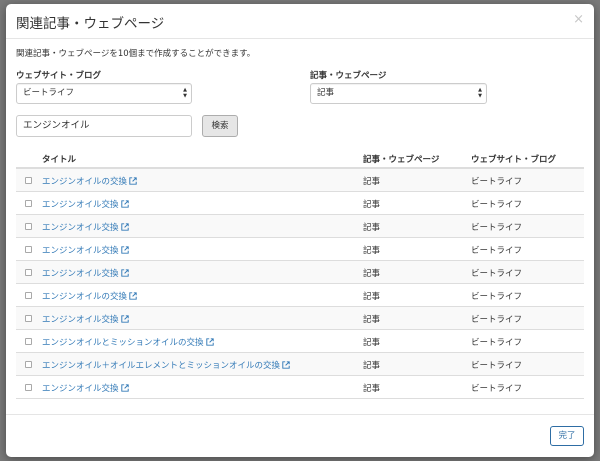  What do you see at coordinates (300, 341) in the screenshot?
I see `table-row: エンジンオイルとミッションオイルの交換 記事 ビートライフ` at bounding box center [300, 341].